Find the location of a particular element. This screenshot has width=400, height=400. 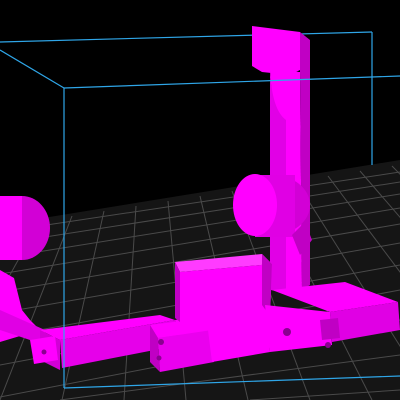

build-volume-left-top-edge is located at coordinates (32, 69).